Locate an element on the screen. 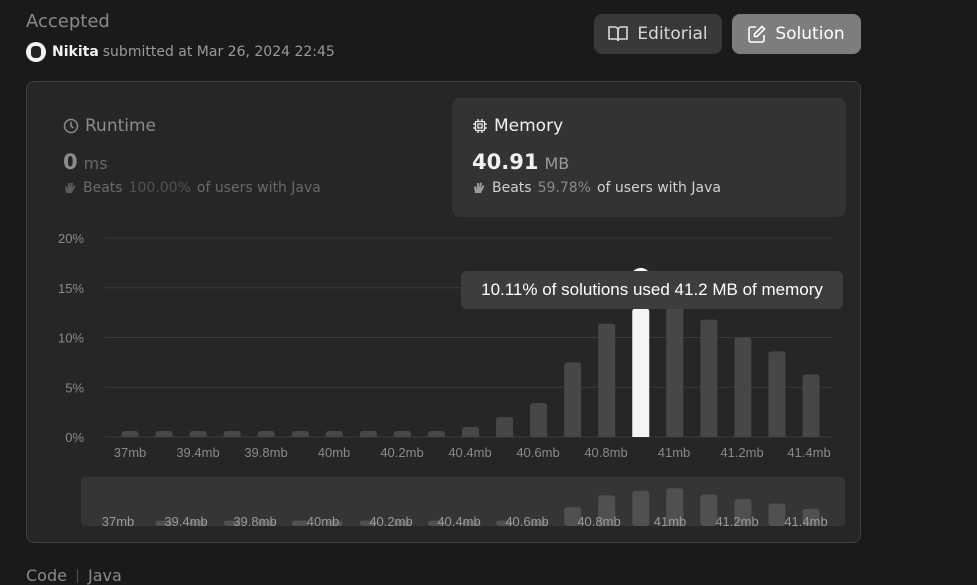 This screenshot has width=977, height=585. x-tick-label: 37mb is located at coordinates (130, 452).